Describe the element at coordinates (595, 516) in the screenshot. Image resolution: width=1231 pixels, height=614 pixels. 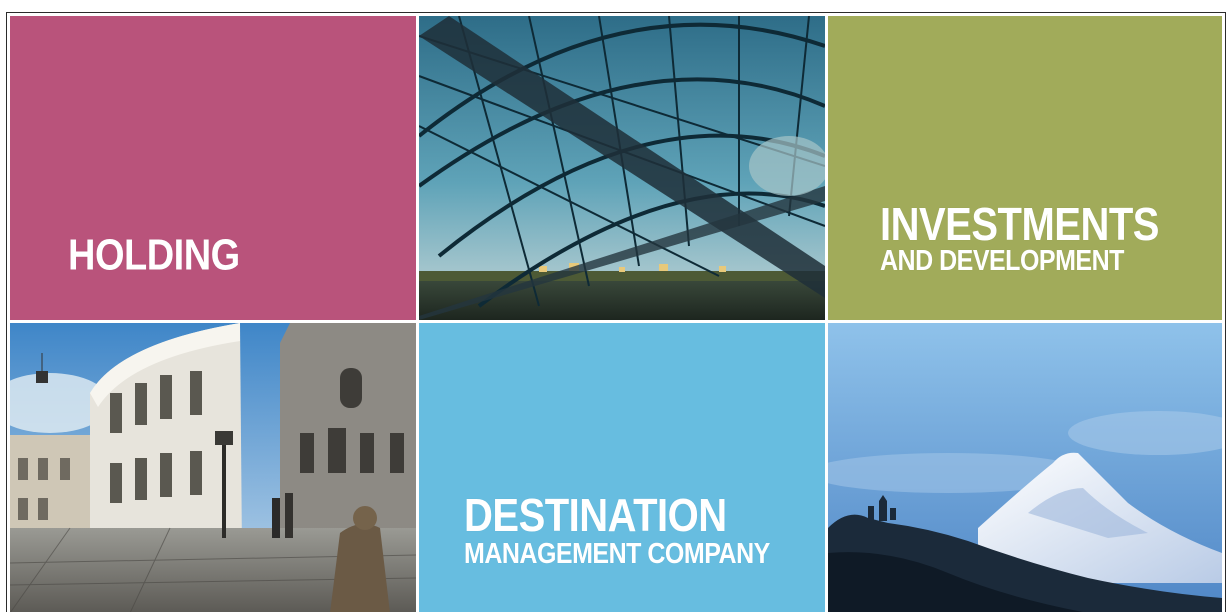
I see `destination-title: DESTINATION` at that location.